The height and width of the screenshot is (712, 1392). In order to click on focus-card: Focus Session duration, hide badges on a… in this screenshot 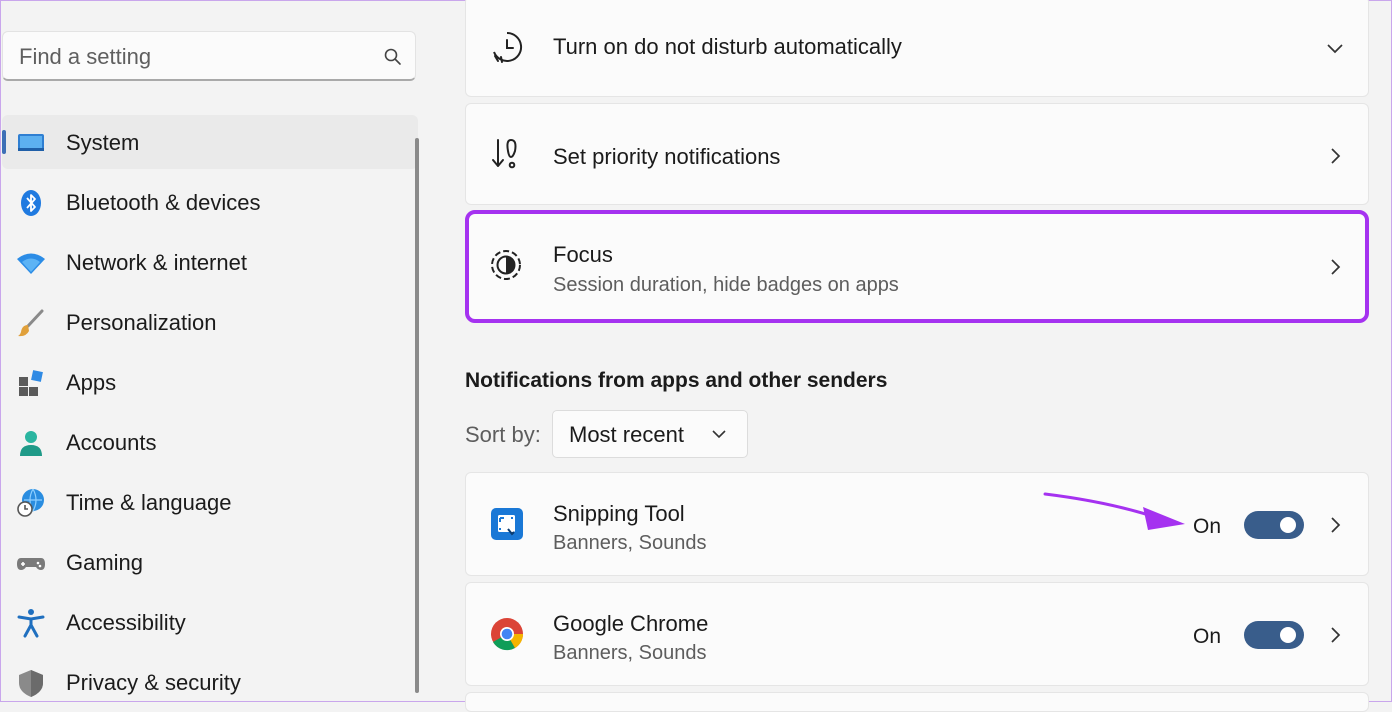, I will do `click(917, 266)`.